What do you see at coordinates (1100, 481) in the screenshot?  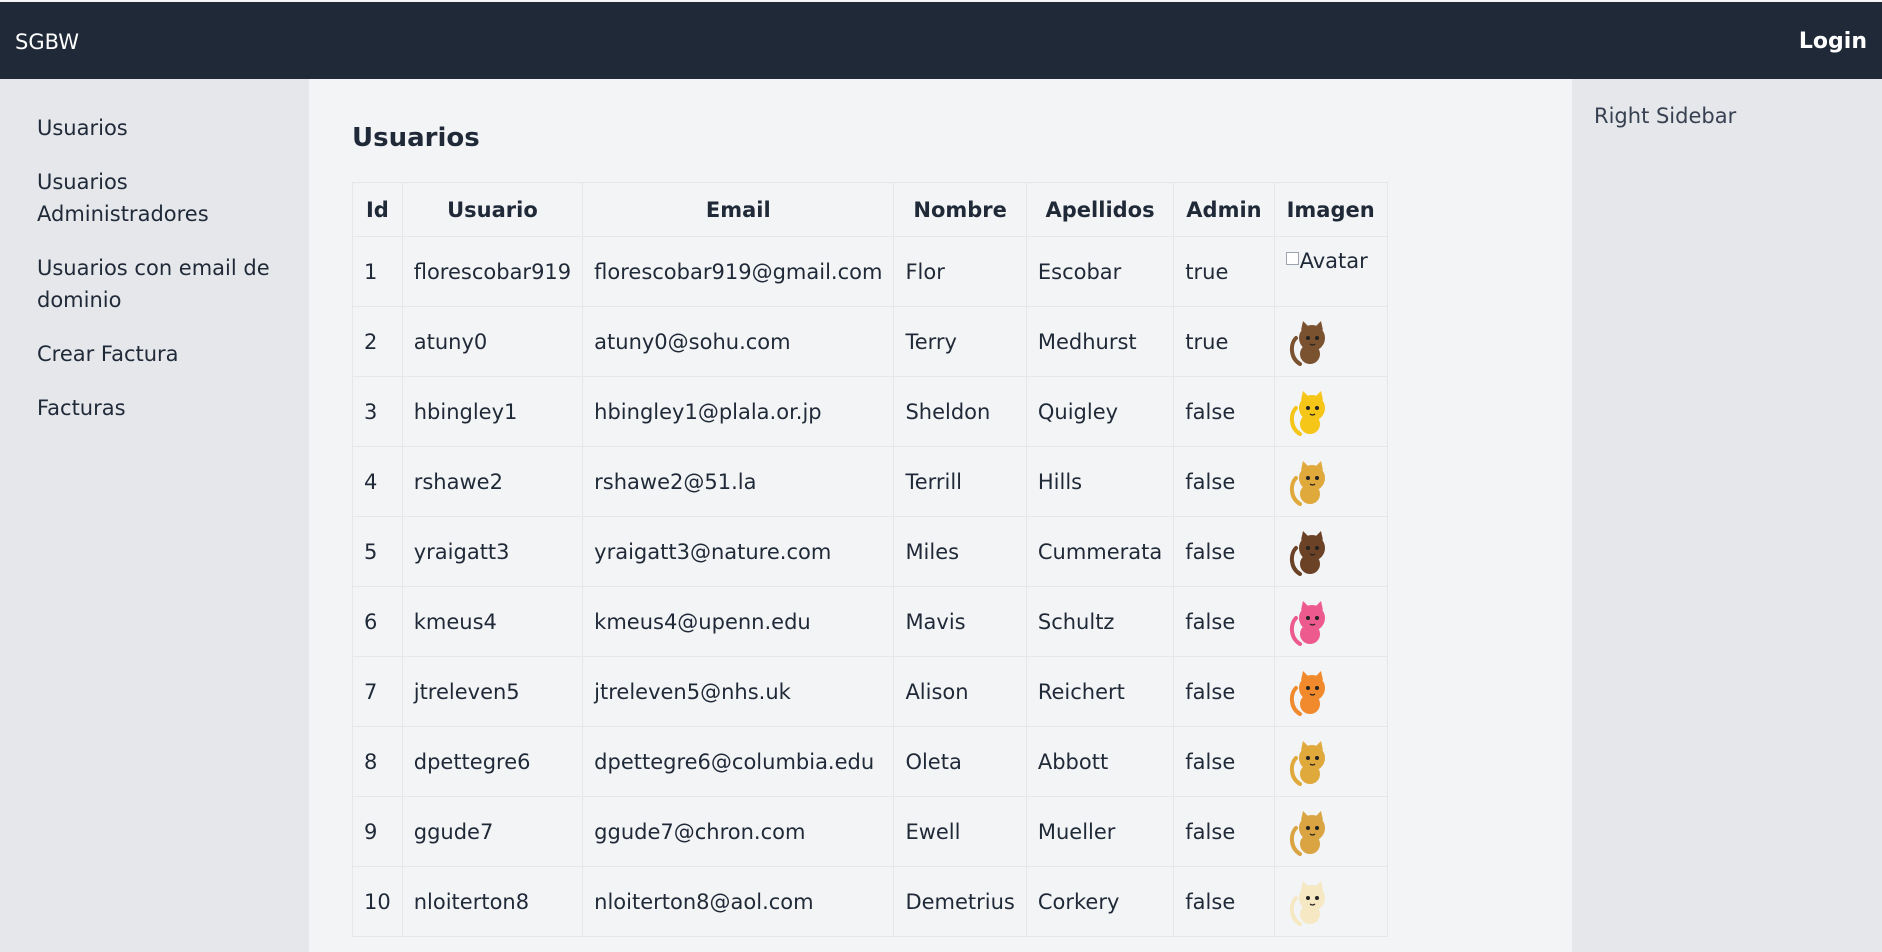 I see `cell-apellidos: Hills` at bounding box center [1100, 481].